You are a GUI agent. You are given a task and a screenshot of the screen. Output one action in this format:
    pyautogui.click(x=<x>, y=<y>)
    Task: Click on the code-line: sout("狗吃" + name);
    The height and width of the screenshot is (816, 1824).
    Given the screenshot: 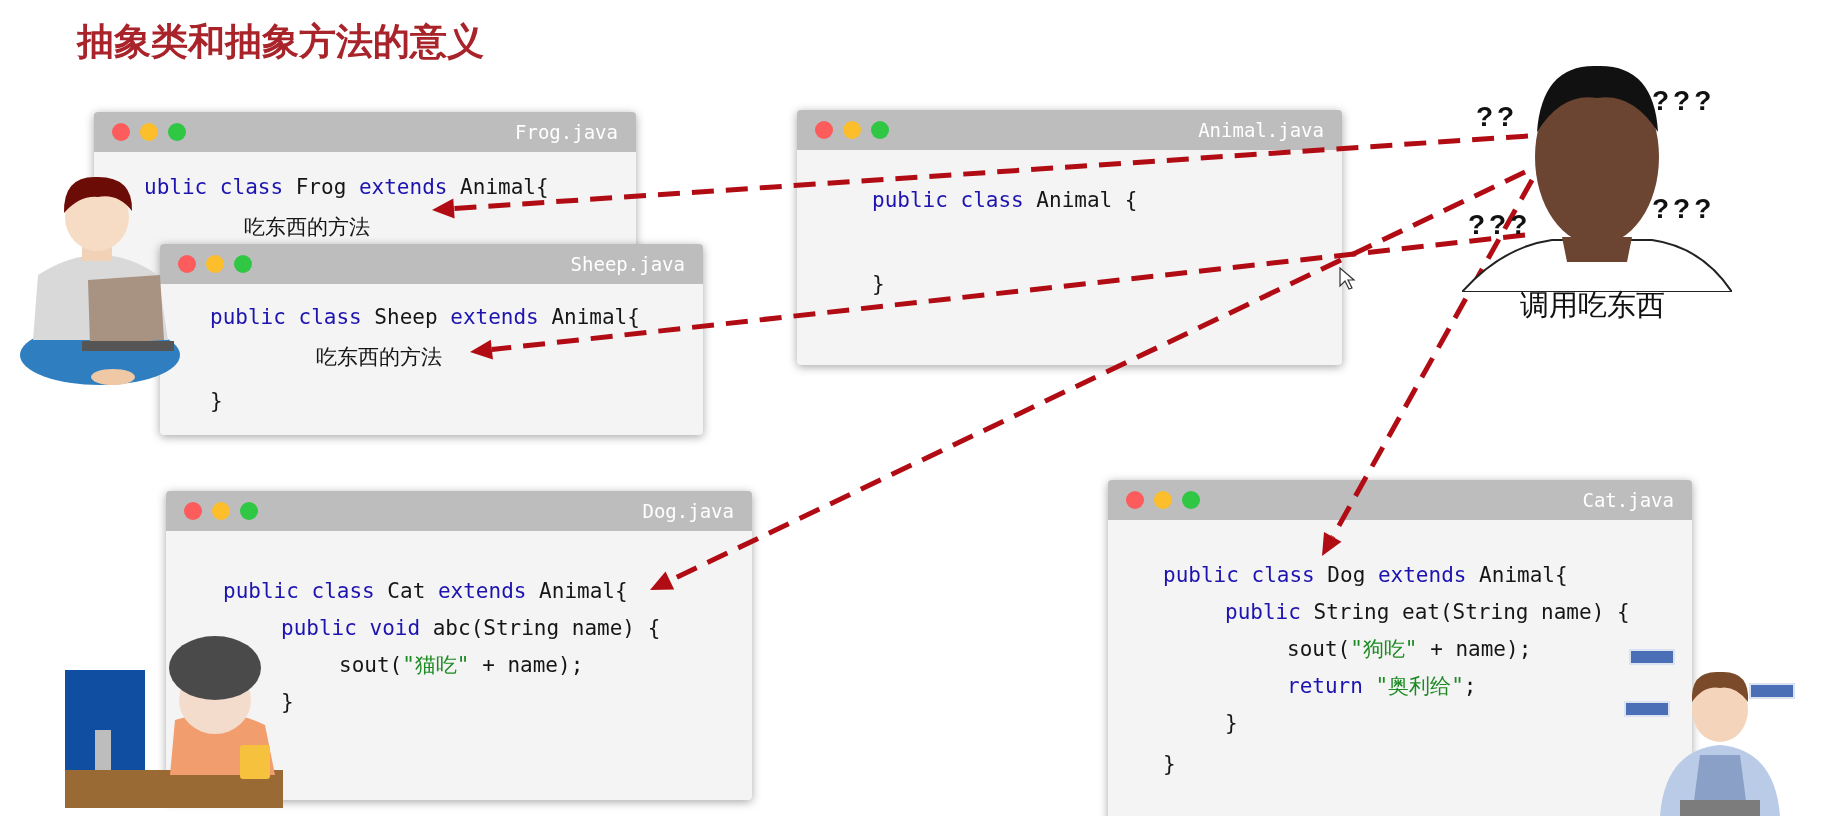 What is the action you would take?
    pyautogui.click(x=1409, y=649)
    